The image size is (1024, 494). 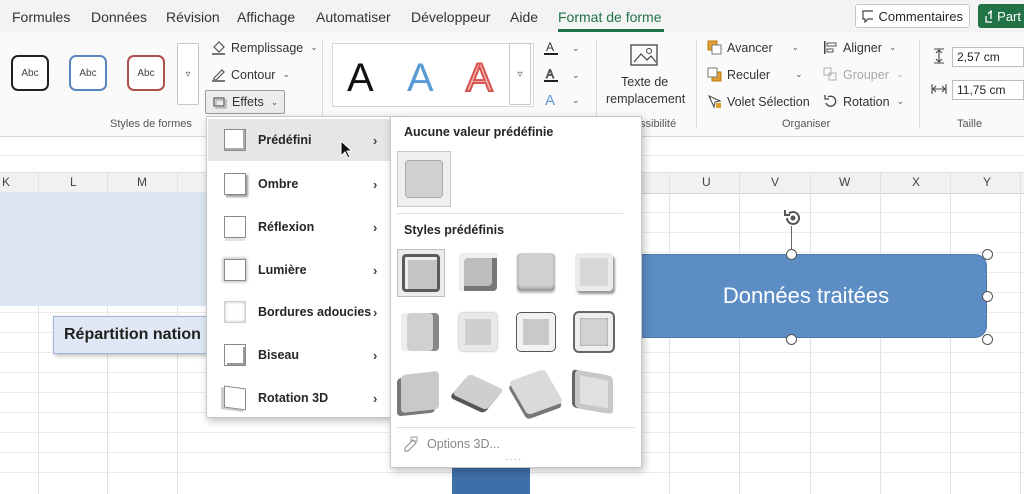 I want to click on outline-button: Contour ⌄, so click(x=250, y=74).